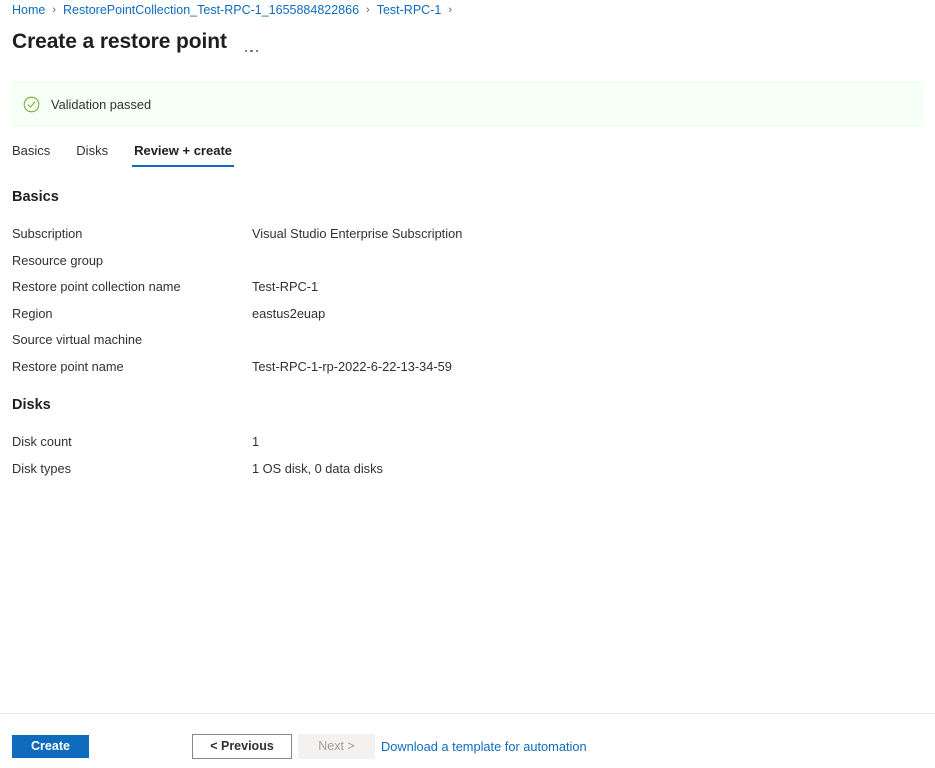 The height and width of the screenshot is (768, 935). Describe the element at coordinates (32, 313) in the screenshot. I see `summary-label: Region` at that location.